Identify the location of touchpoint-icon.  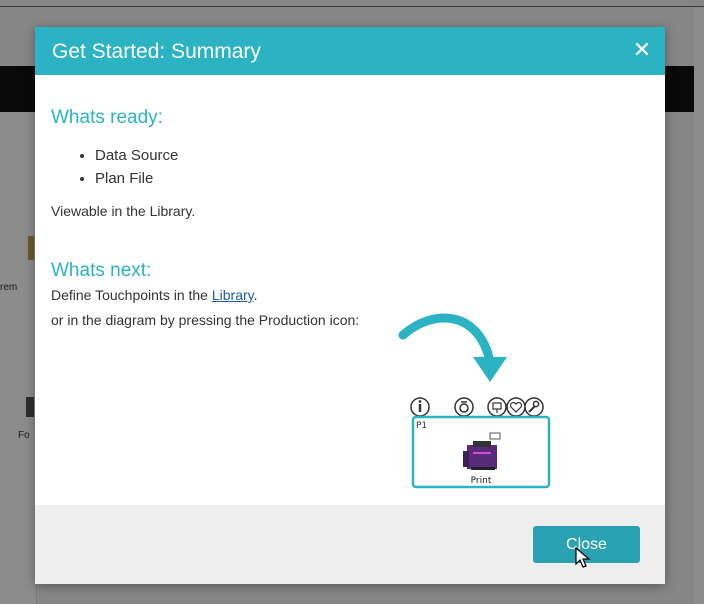
(497, 407).